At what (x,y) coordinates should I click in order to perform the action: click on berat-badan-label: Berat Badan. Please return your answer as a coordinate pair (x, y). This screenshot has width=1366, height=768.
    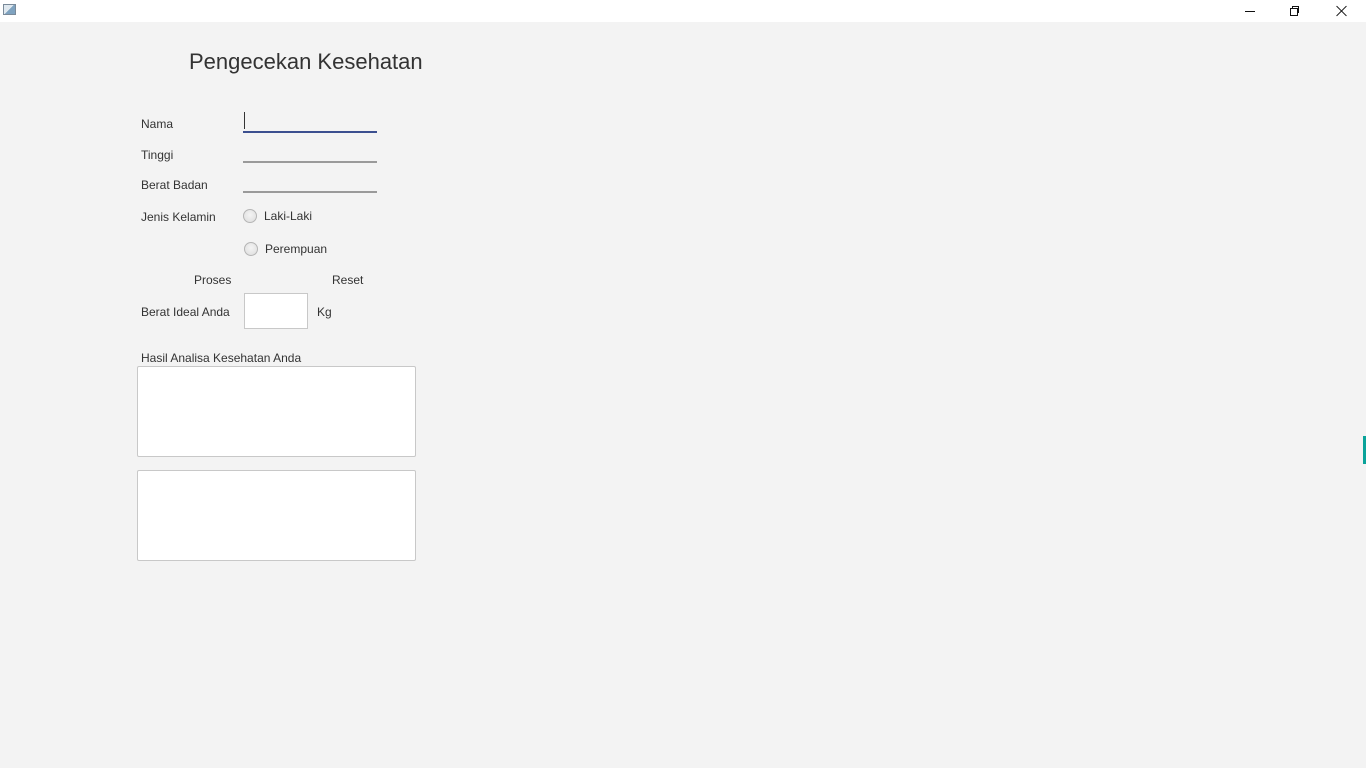
    Looking at the image, I should click on (174, 185).